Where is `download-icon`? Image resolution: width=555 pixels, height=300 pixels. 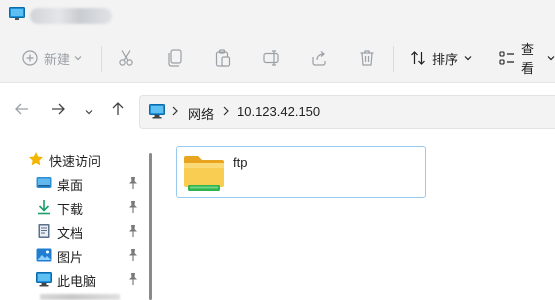
download-icon is located at coordinates (44, 207).